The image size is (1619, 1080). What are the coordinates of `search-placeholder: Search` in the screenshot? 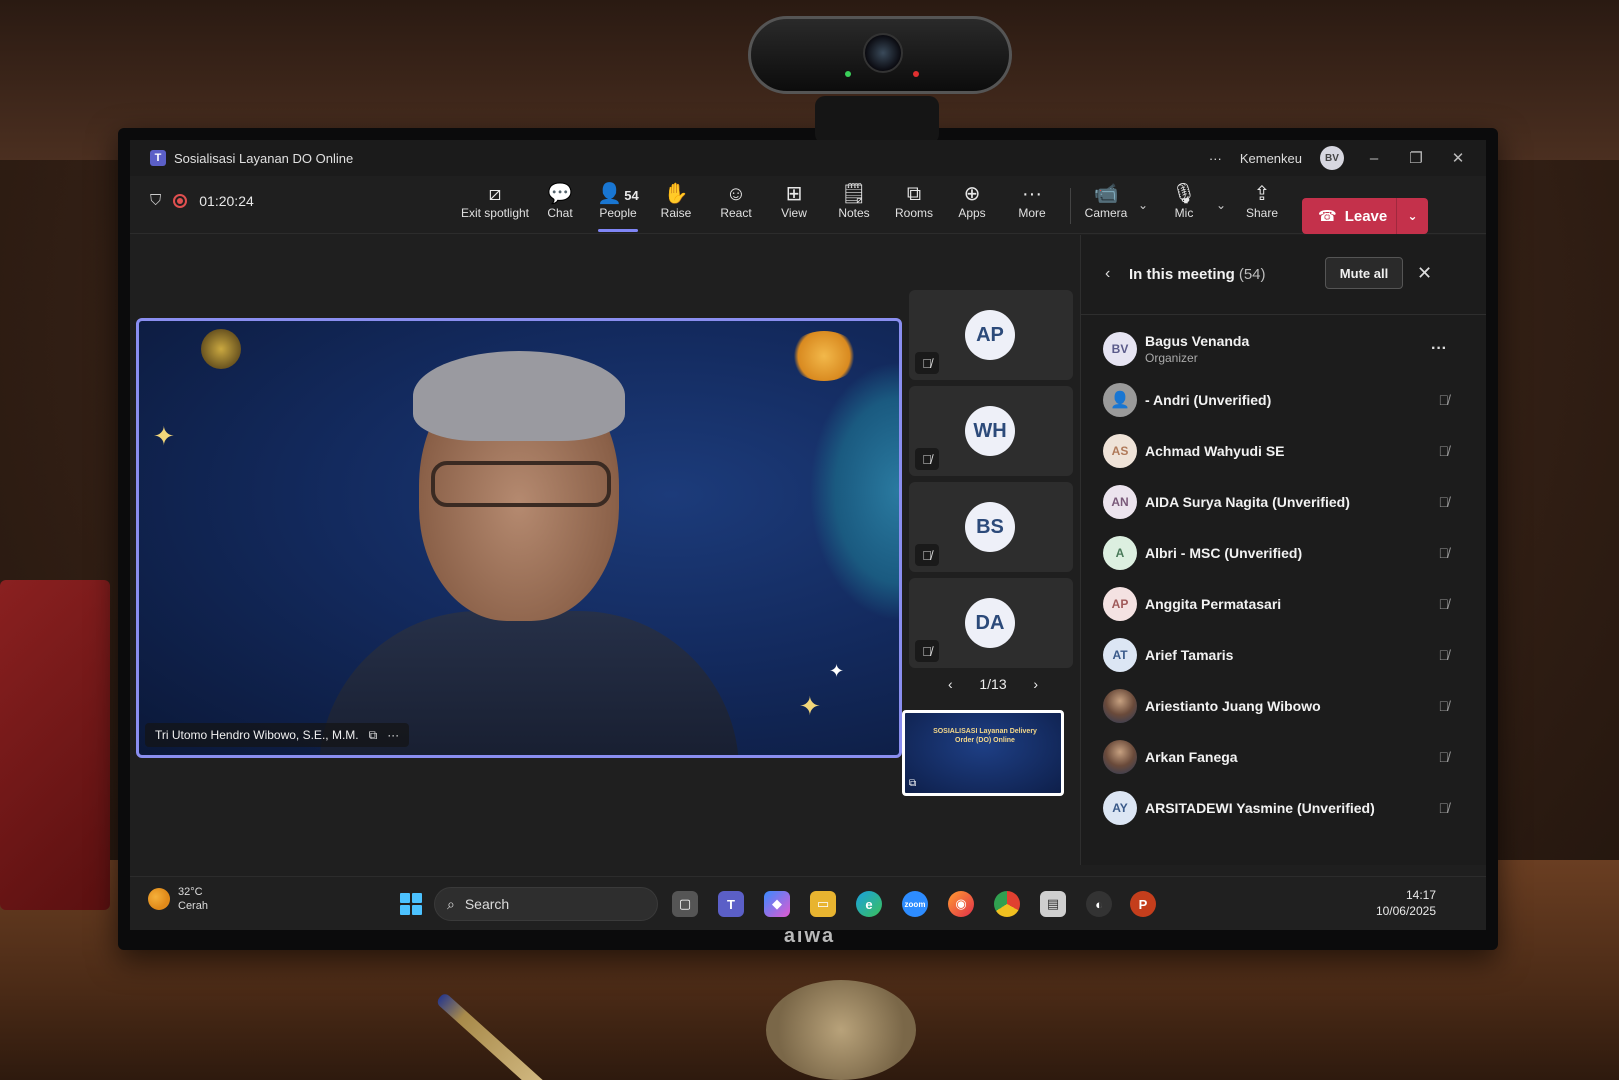 It's located at (487, 904).